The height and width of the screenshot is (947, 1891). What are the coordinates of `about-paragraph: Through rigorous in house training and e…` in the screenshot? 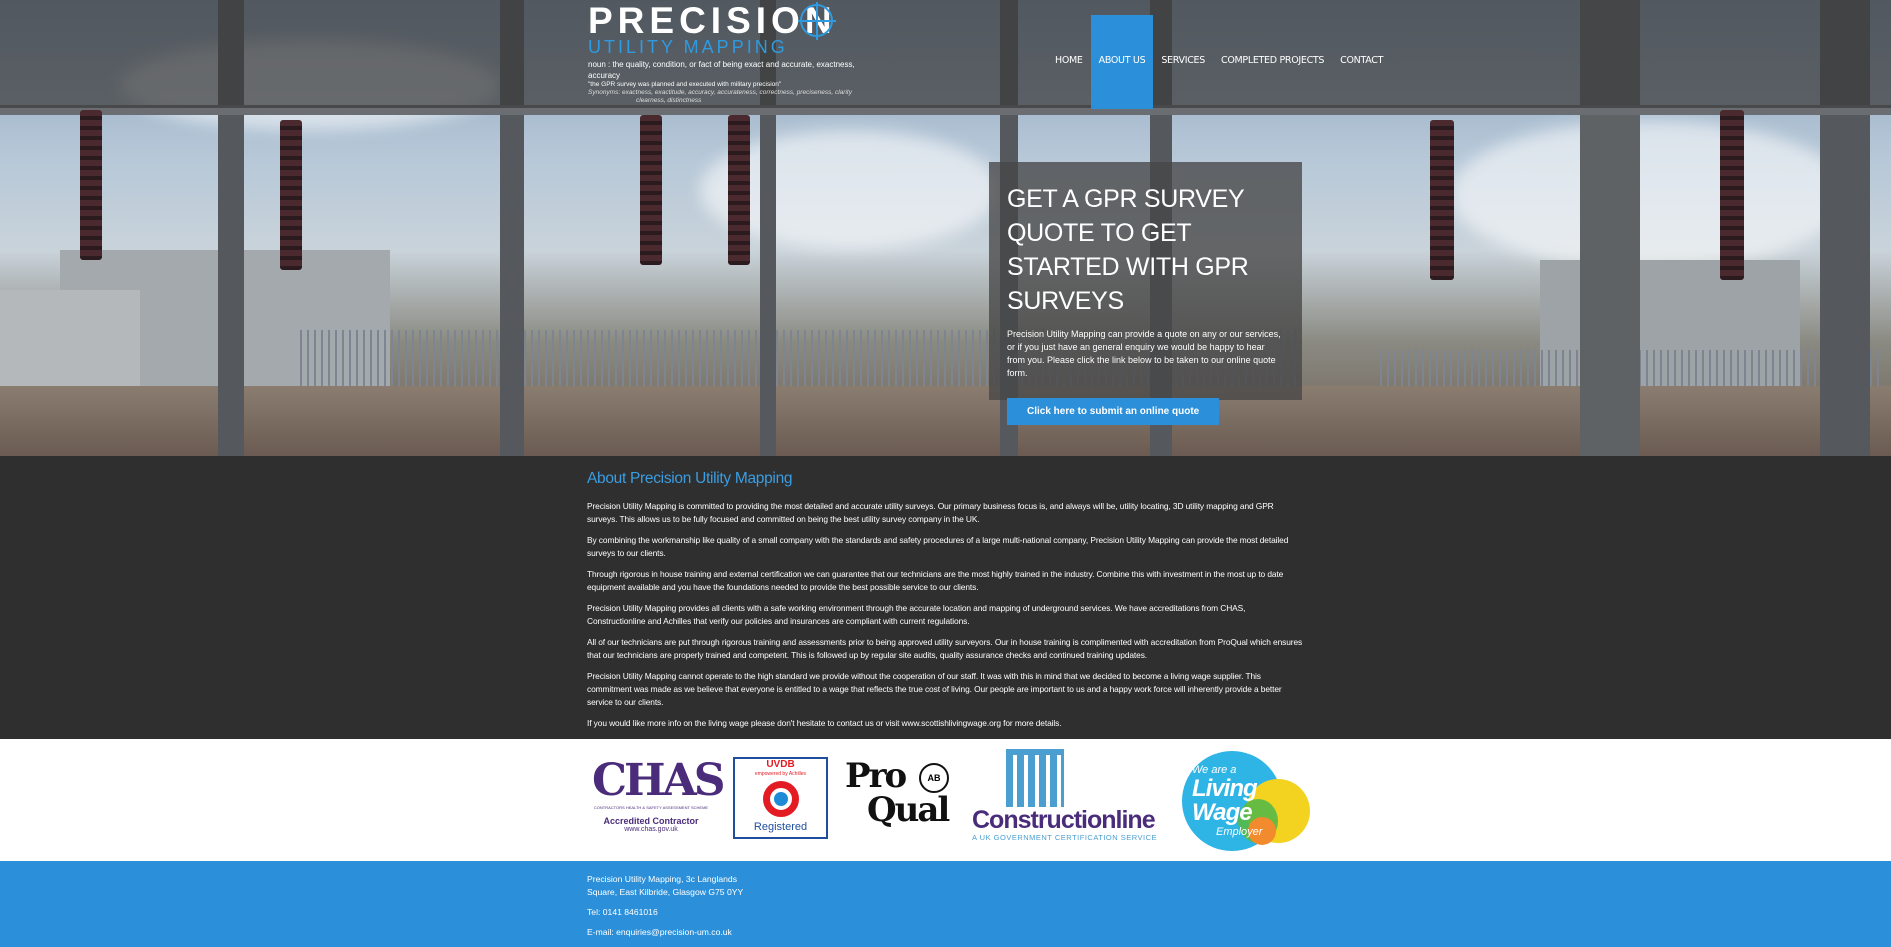 It's located at (935, 580).